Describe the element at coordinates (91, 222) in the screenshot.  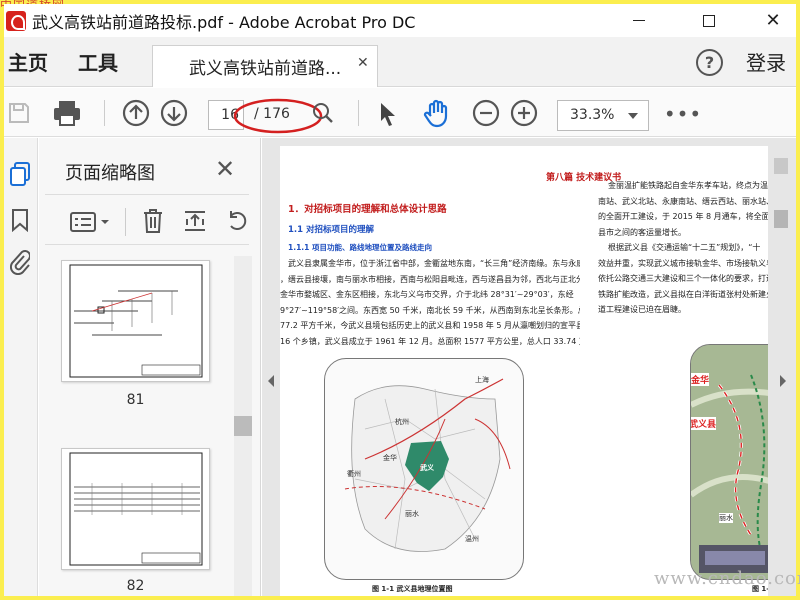
I see `thumbnail-options-icon` at that location.